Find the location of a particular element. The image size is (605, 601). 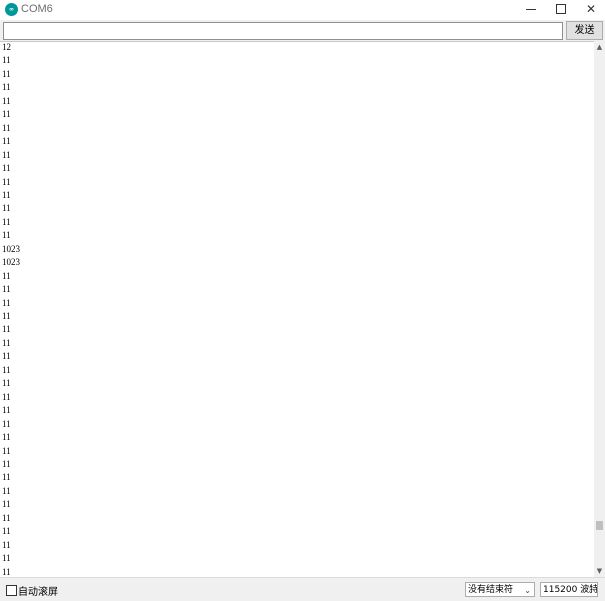

baud-rate-select: 115200 波特 ⌄ is located at coordinates (569, 589).